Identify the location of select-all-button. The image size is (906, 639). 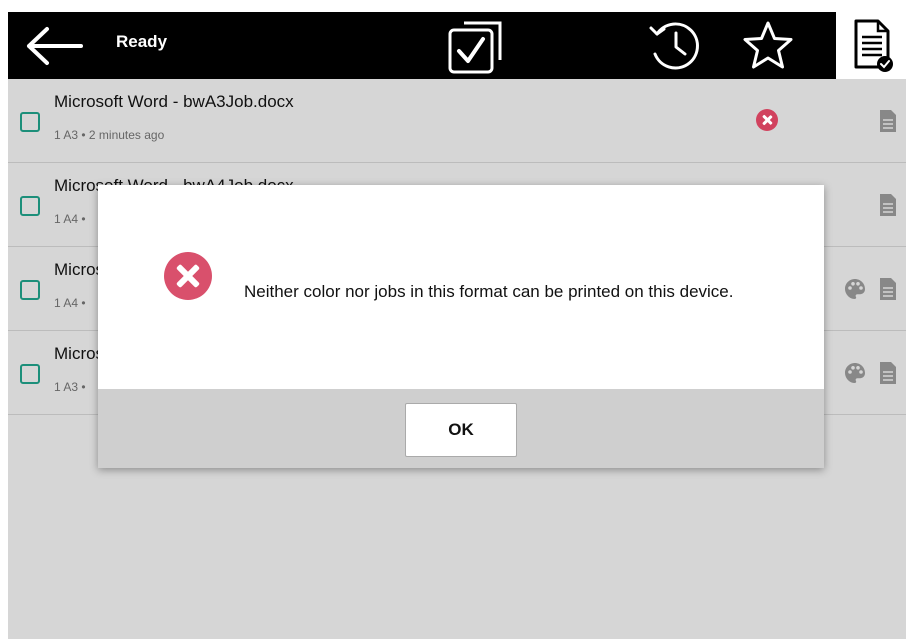
(474, 45).